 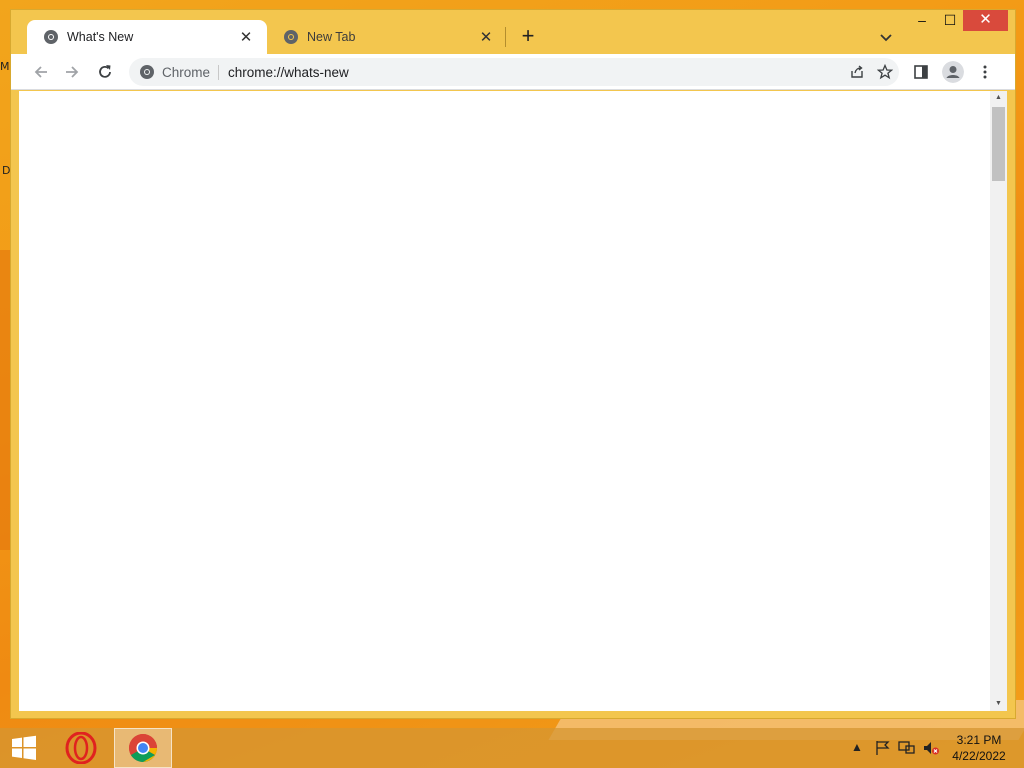 I want to click on desktop-icon-label: M, so click(x=5, y=66).